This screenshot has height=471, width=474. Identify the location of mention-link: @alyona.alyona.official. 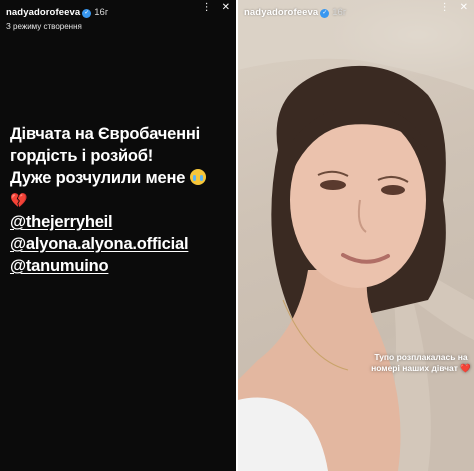
(99, 244).